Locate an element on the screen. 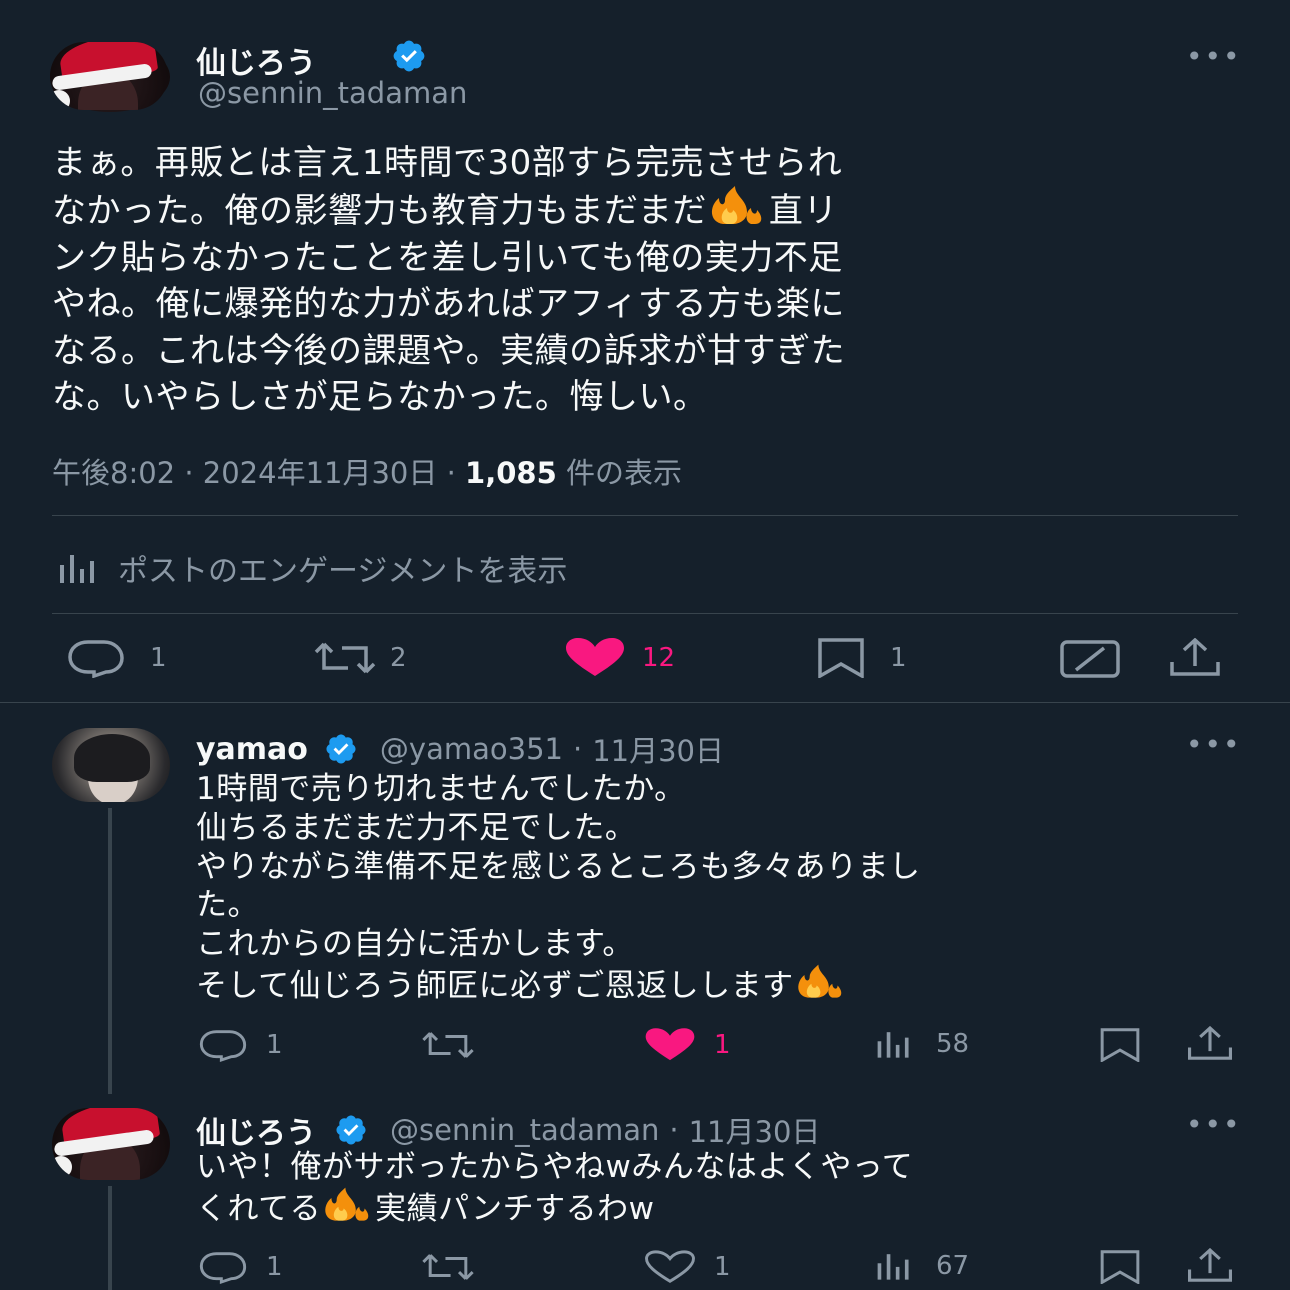 This screenshot has height=1290, width=1290. reply-text: いや！俺がサボったからやねwみんなはよくやって くれてる 実績パンチするわw is located at coordinates (726, 1188).